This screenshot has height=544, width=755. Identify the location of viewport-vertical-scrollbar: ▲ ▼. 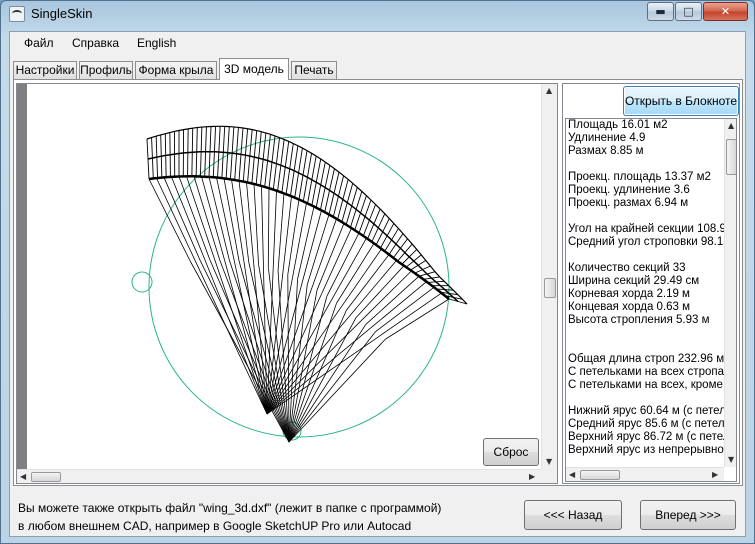
(549, 276).